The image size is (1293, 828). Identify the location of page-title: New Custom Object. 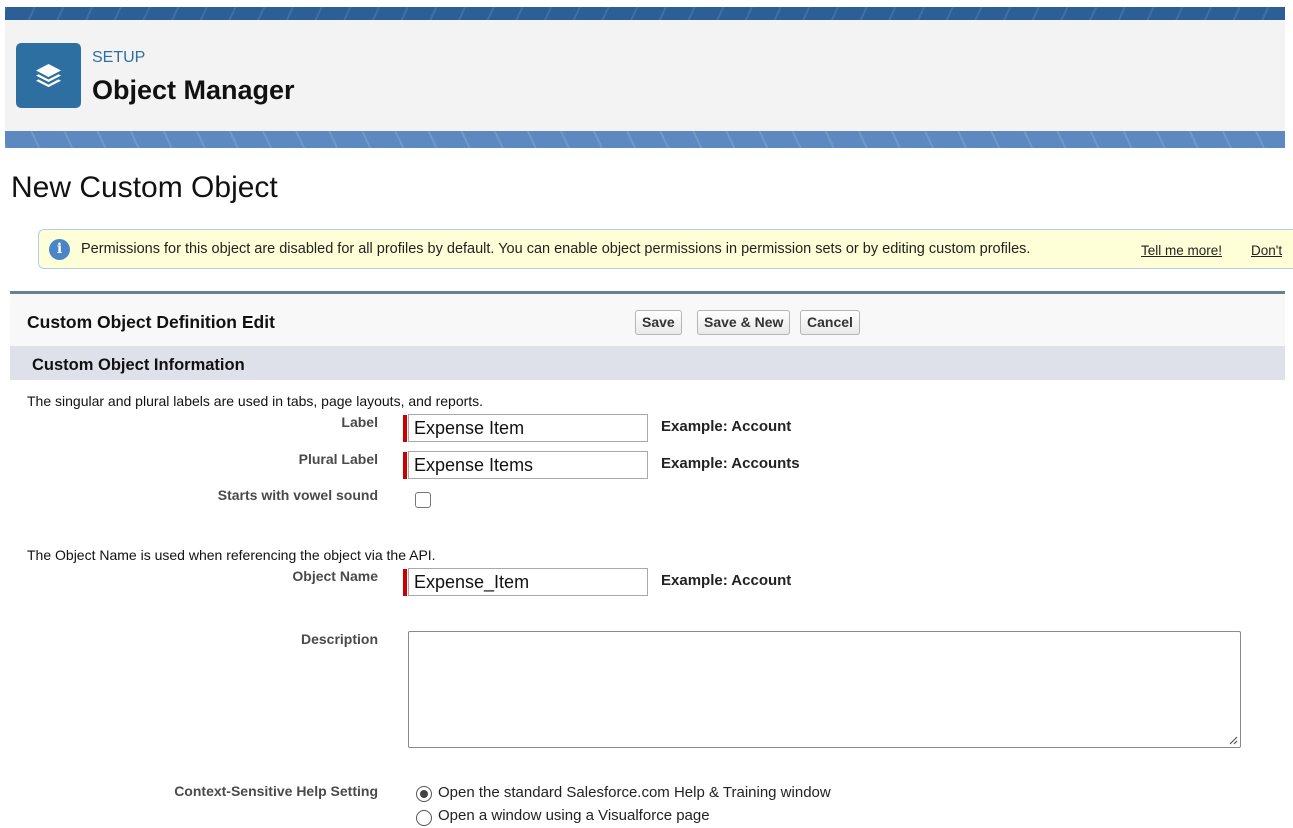
(144, 187).